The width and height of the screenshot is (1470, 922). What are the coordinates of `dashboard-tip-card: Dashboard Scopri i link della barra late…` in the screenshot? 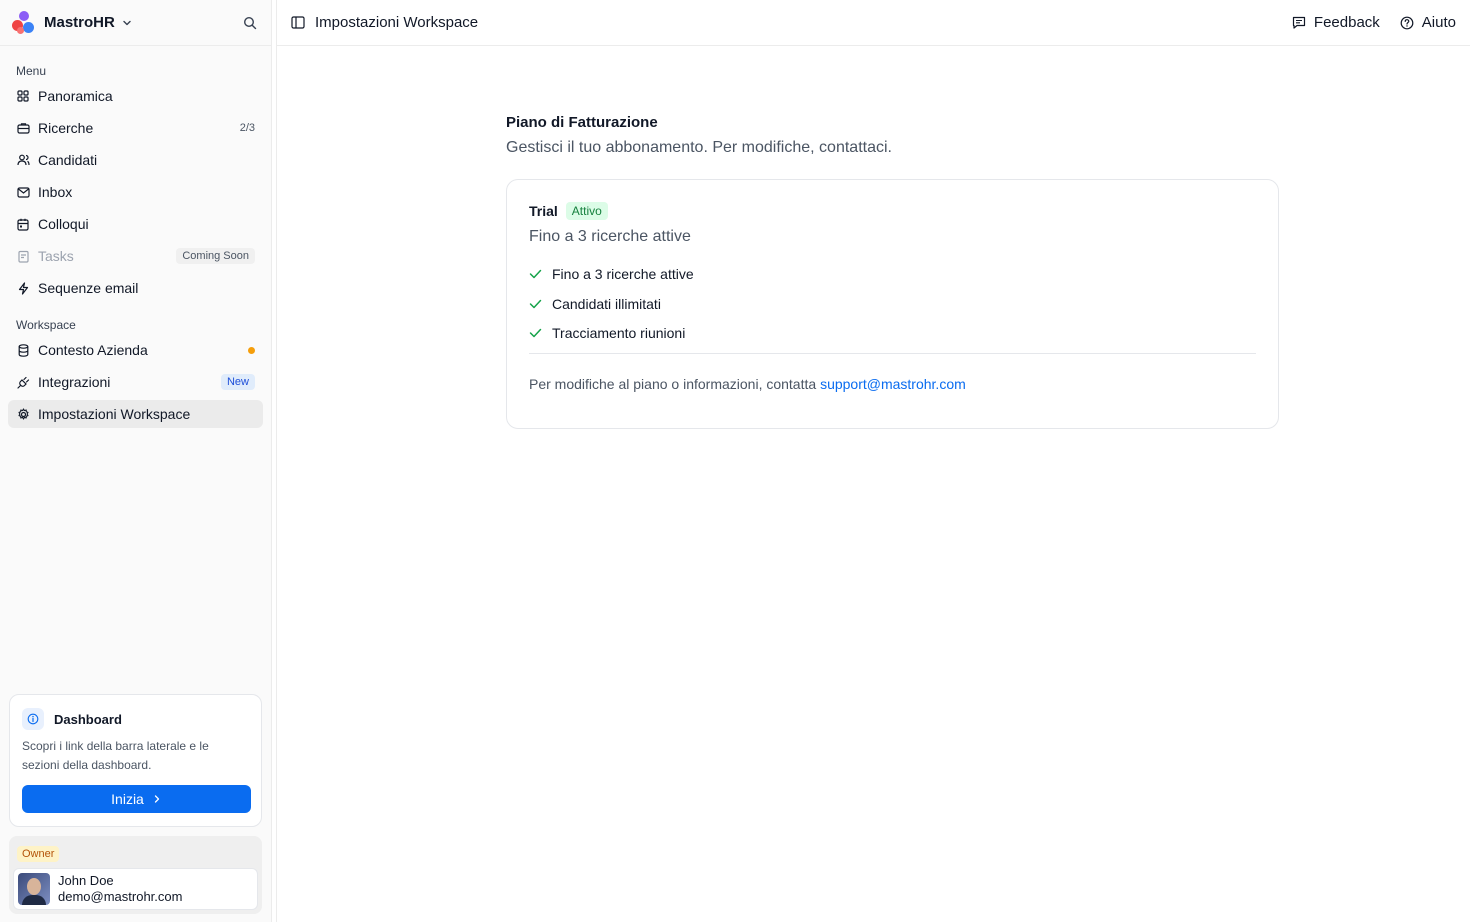 It's located at (135, 760).